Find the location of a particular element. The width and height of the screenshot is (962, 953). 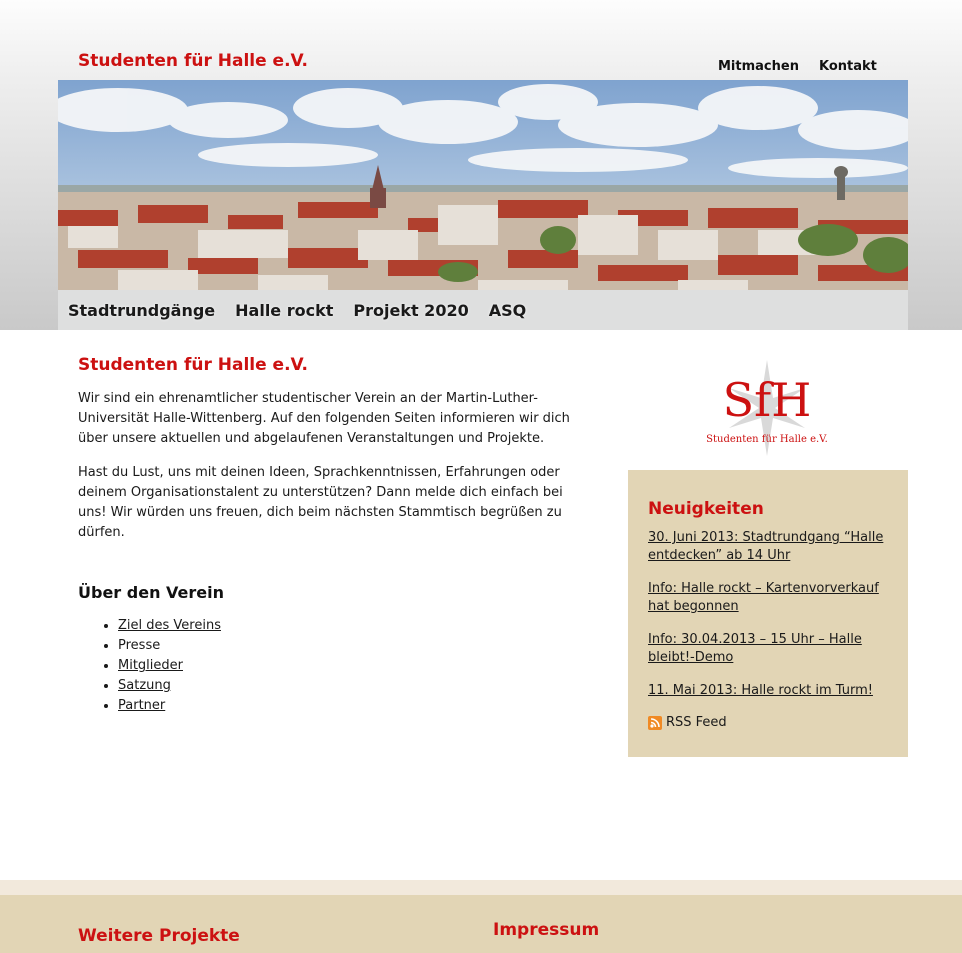

footer-divider is located at coordinates (481, 887).